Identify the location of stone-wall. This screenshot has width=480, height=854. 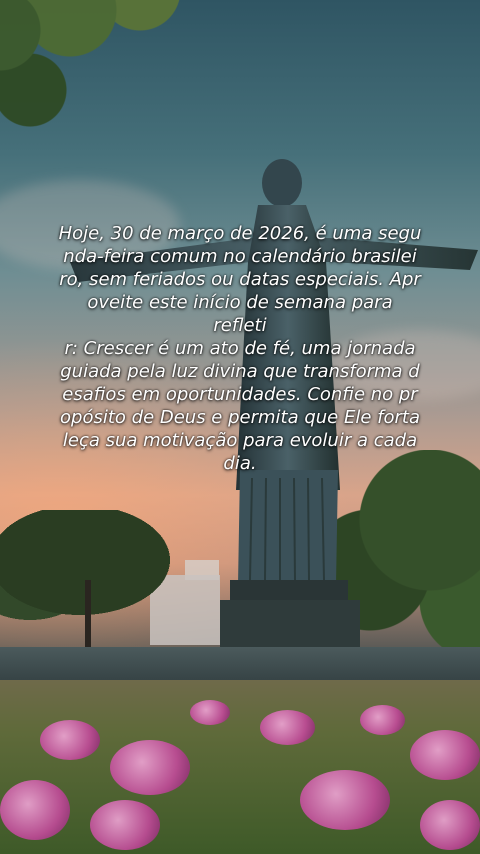
(240, 664).